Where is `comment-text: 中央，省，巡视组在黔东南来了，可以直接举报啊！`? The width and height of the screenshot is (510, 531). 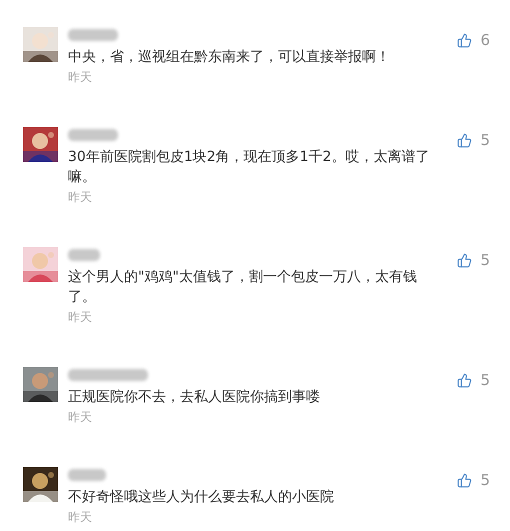 comment-text: 中央，省，巡视组在黔东南来了，可以直接举报啊！ is located at coordinates (229, 57).